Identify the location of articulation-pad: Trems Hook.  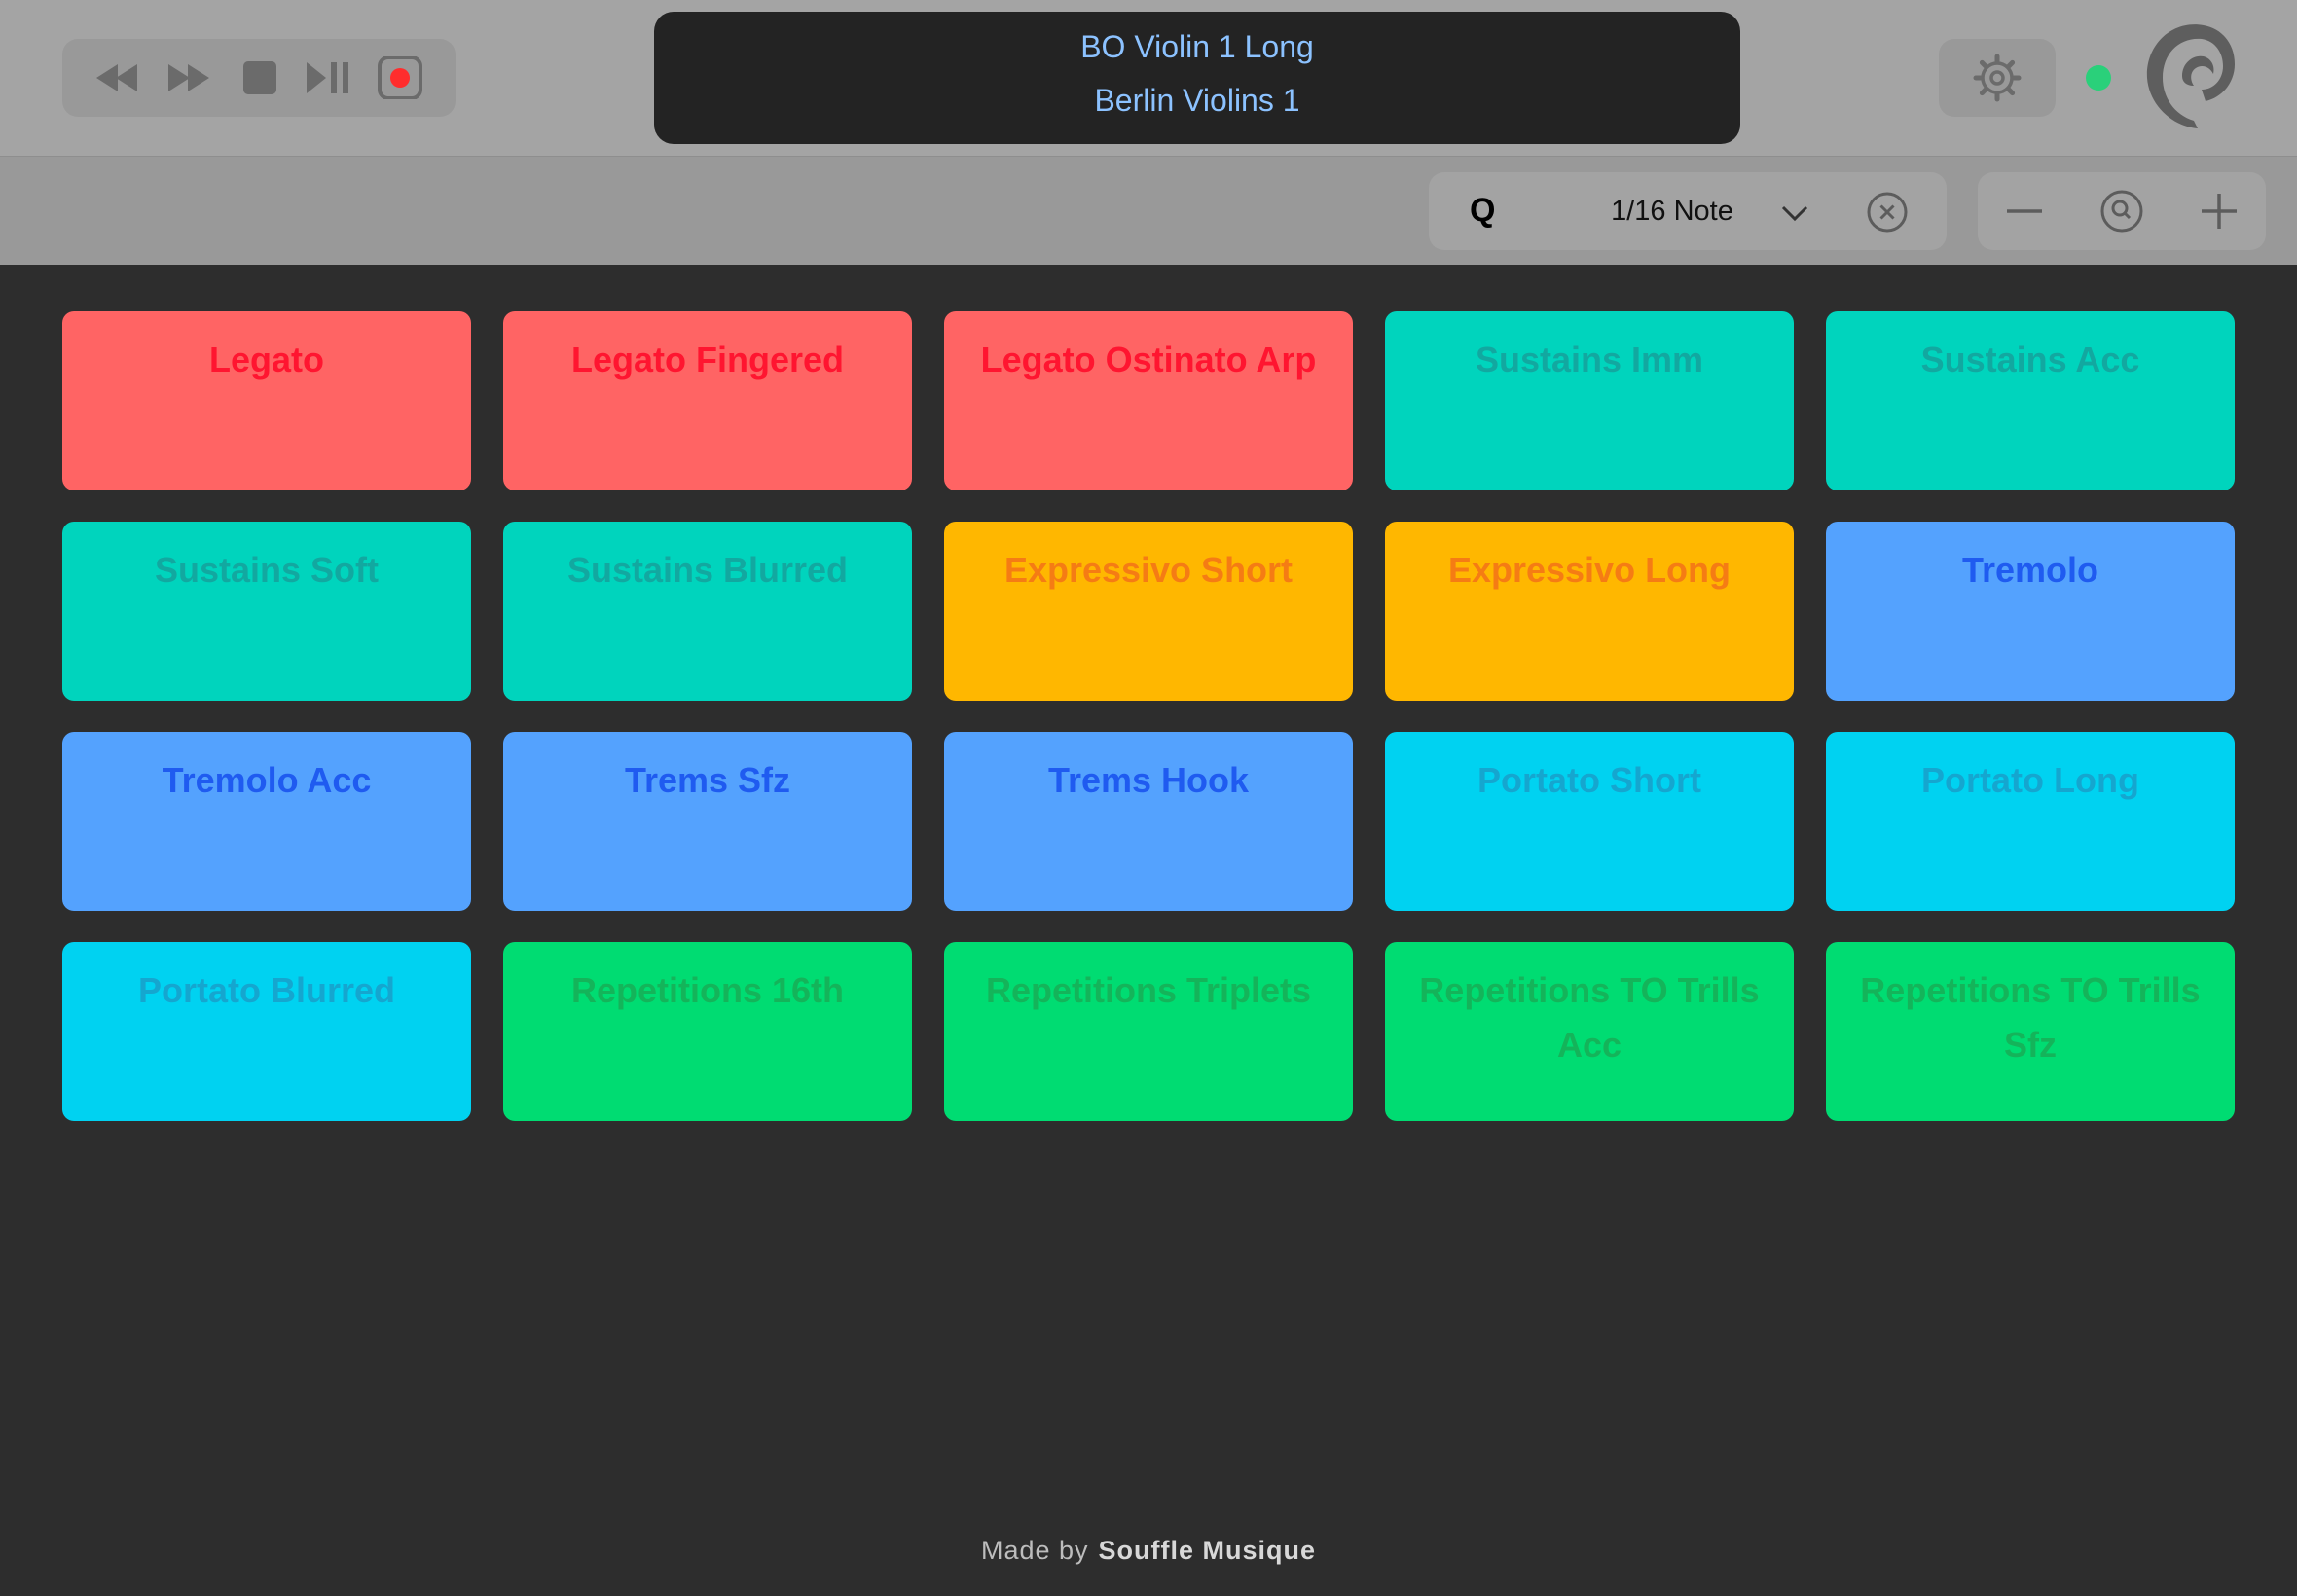
(1148, 821).